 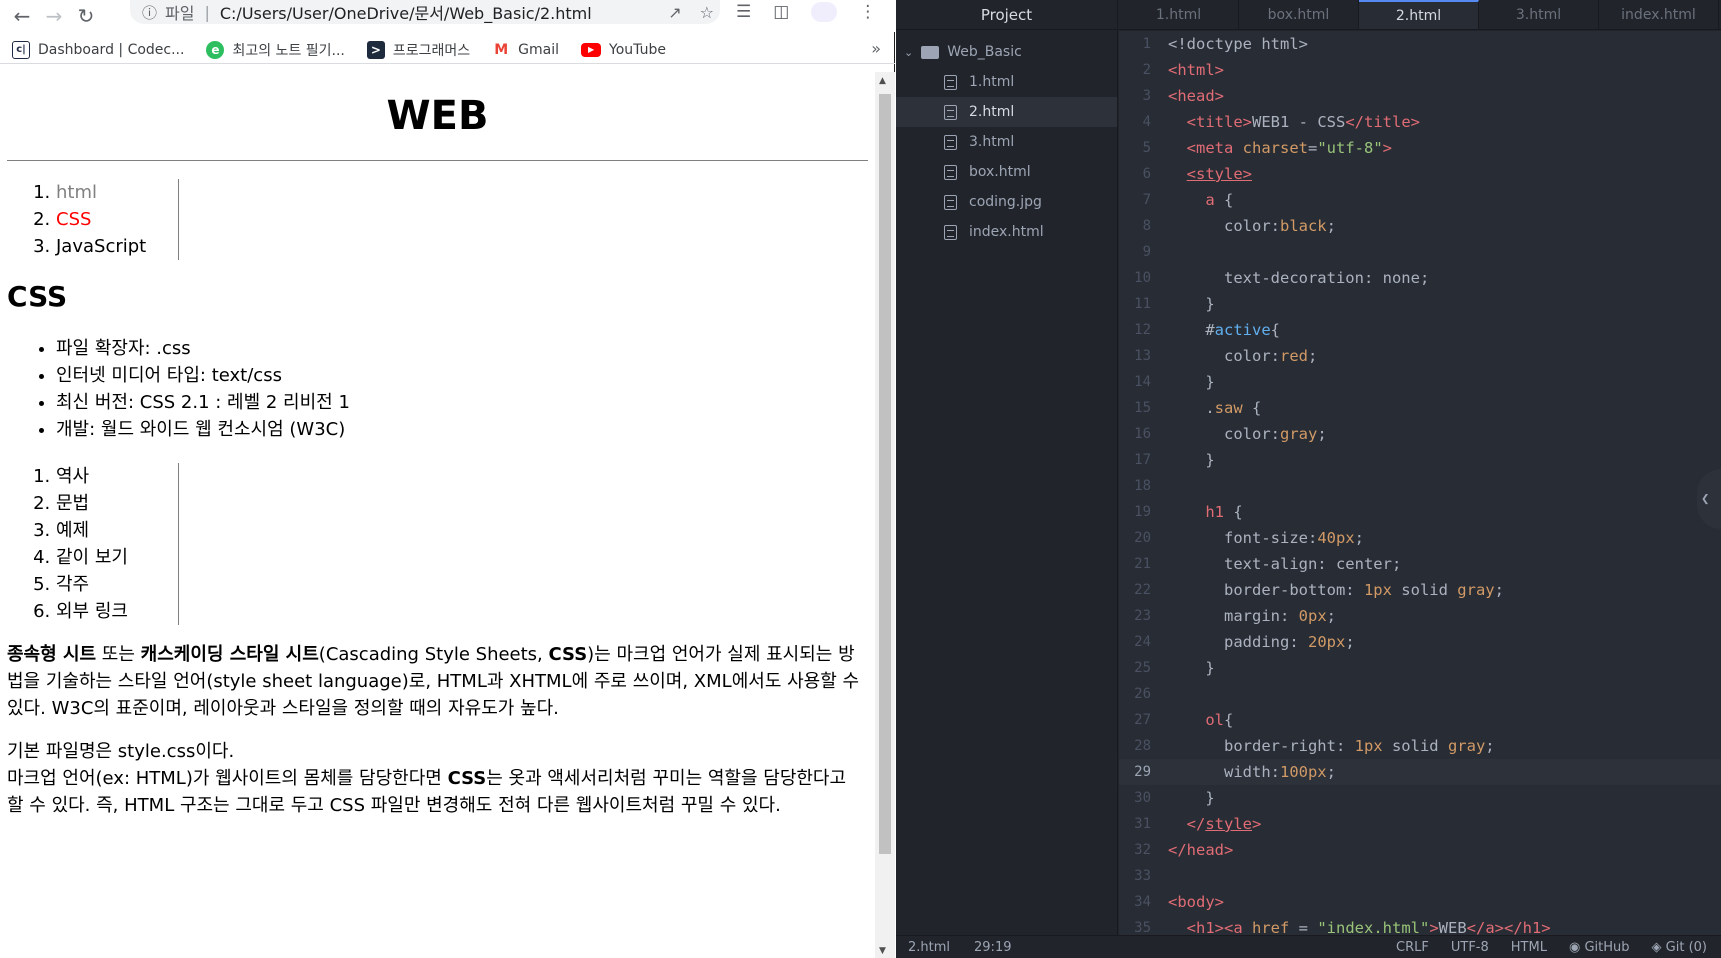 I want to click on editor-tab: 3.html, so click(x=1539, y=14).